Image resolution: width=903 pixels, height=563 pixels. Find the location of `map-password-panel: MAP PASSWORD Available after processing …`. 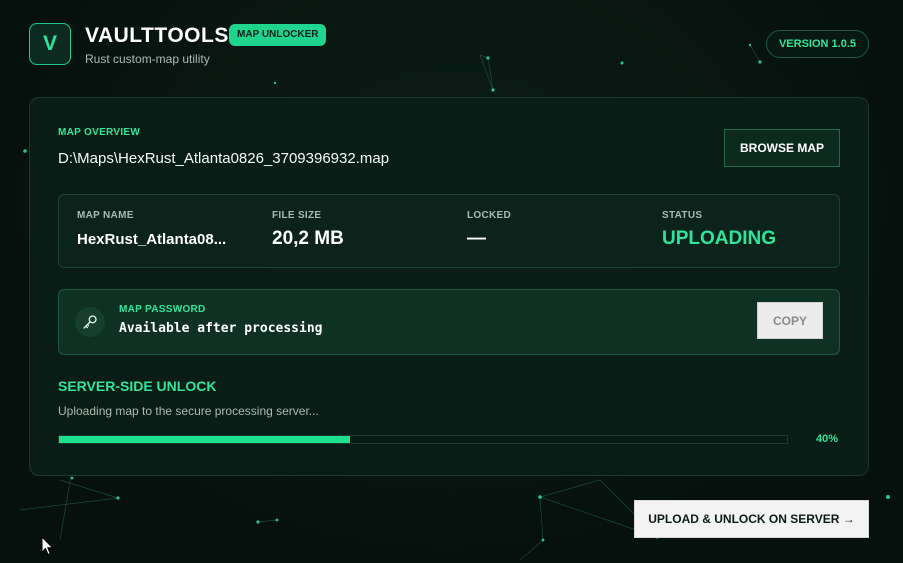

map-password-panel: MAP PASSWORD Available after processing … is located at coordinates (449, 322).